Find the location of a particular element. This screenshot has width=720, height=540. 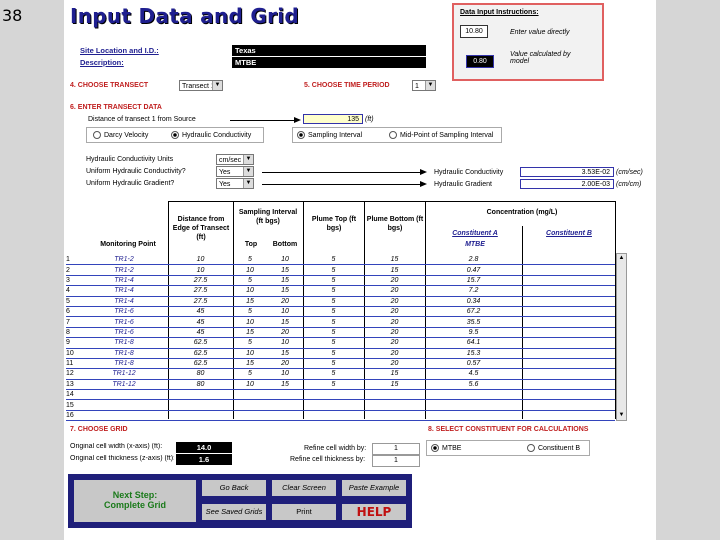

table-cell: 0.47 is located at coordinates (473, 270).